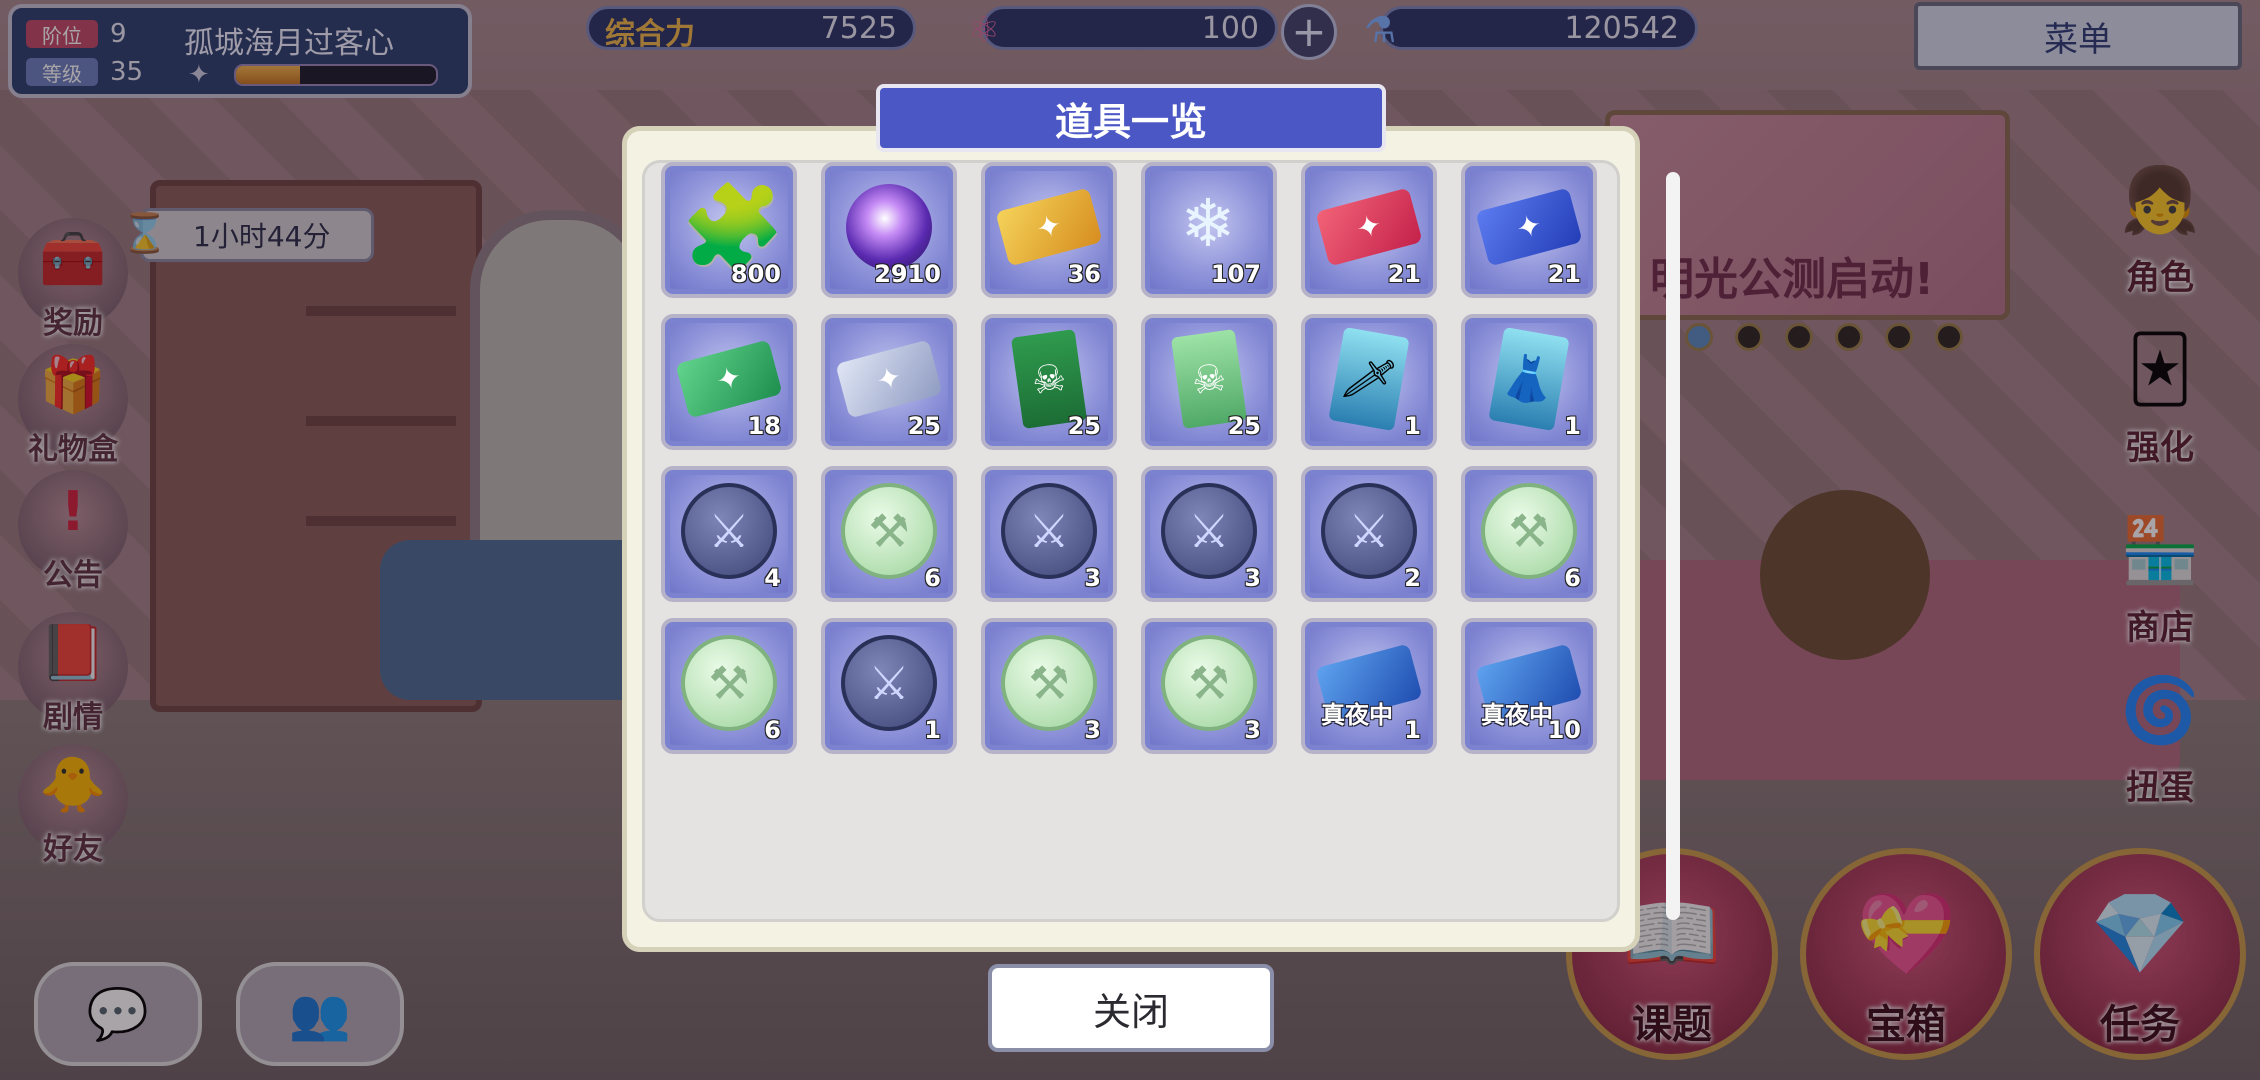  I want to click on item-slot: ❄ 107, so click(1209, 230).